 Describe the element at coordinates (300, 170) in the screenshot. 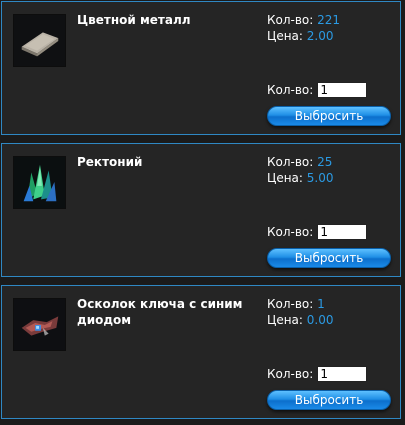

I see `item-stats: Кол-во: 25 Цена: 5.00` at that location.